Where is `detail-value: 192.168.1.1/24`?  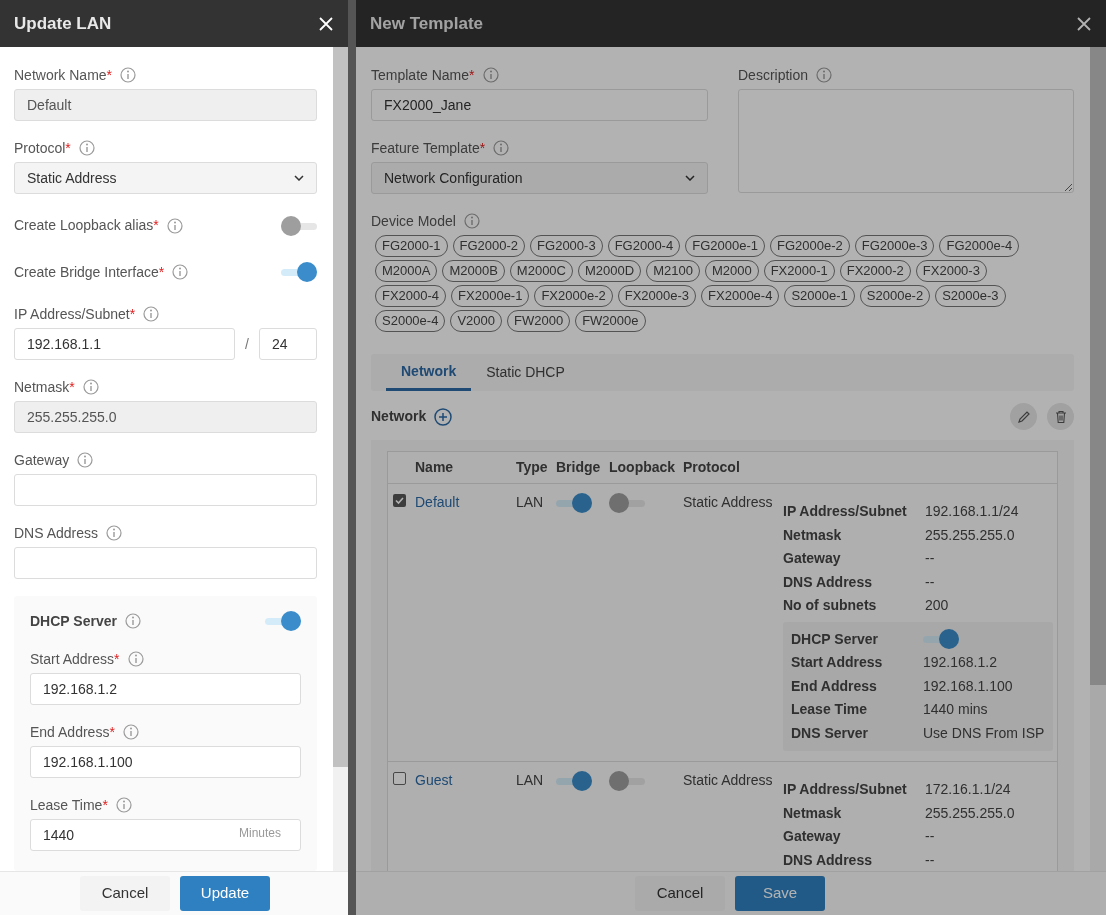 detail-value: 192.168.1.1/24 is located at coordinates (972, 512).